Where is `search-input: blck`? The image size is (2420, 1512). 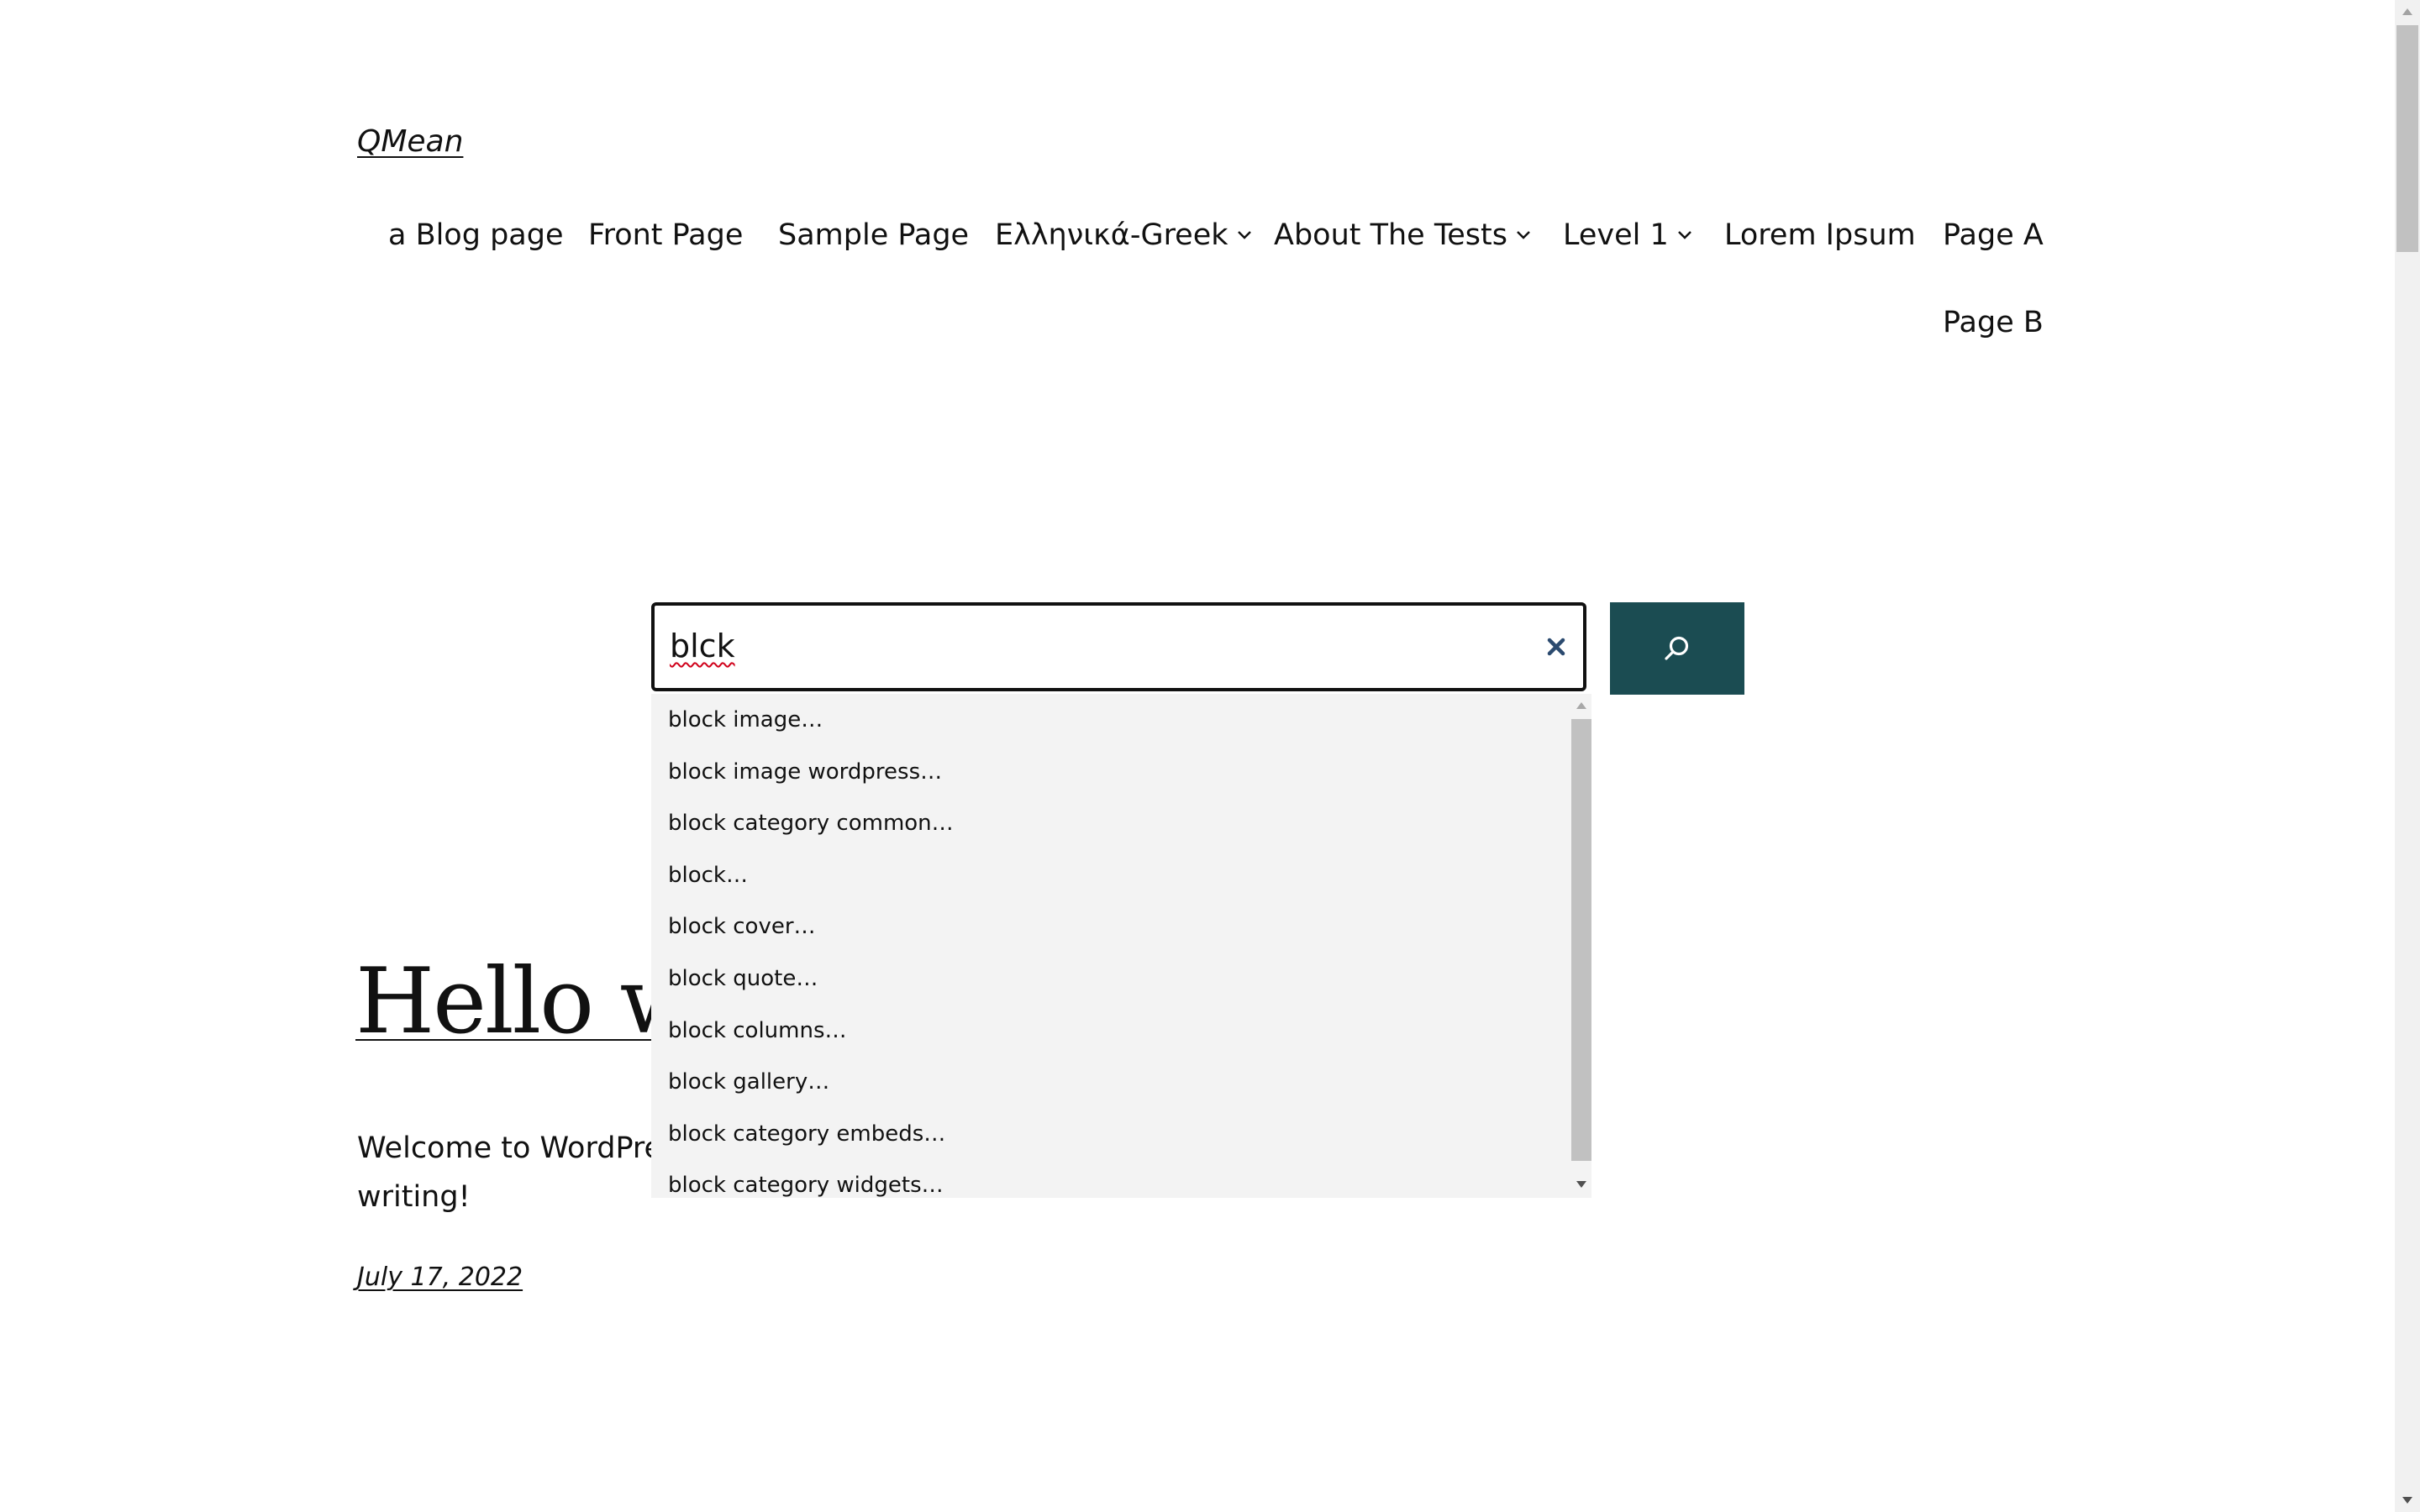
search-input: blck is located at coordinates (1118, 646).